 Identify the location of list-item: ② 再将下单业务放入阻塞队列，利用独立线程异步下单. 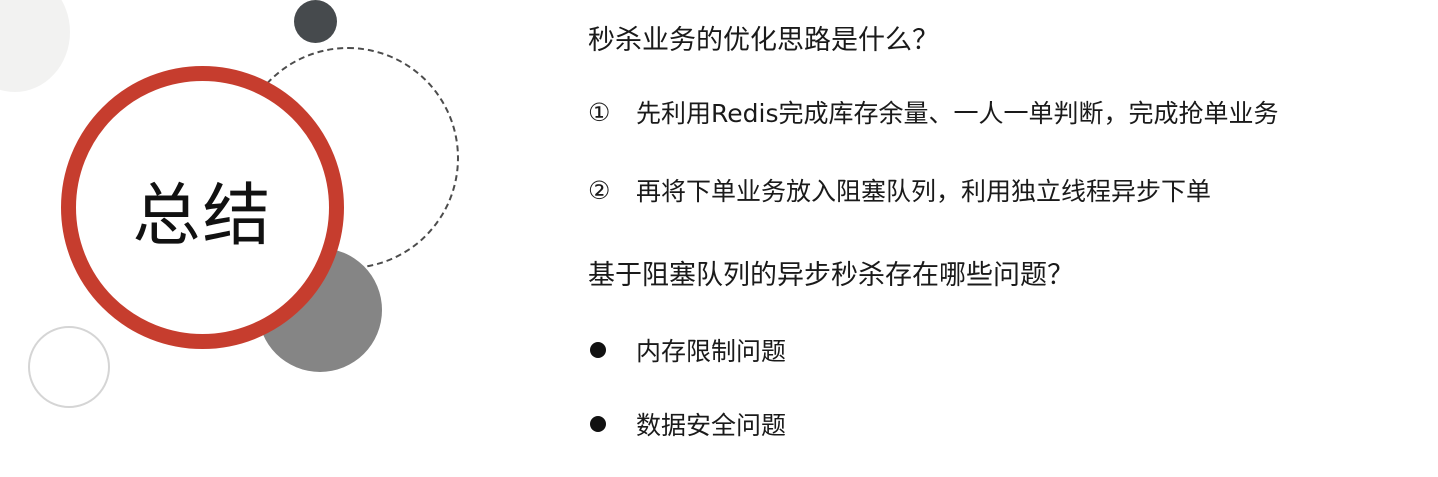
(899, 190).